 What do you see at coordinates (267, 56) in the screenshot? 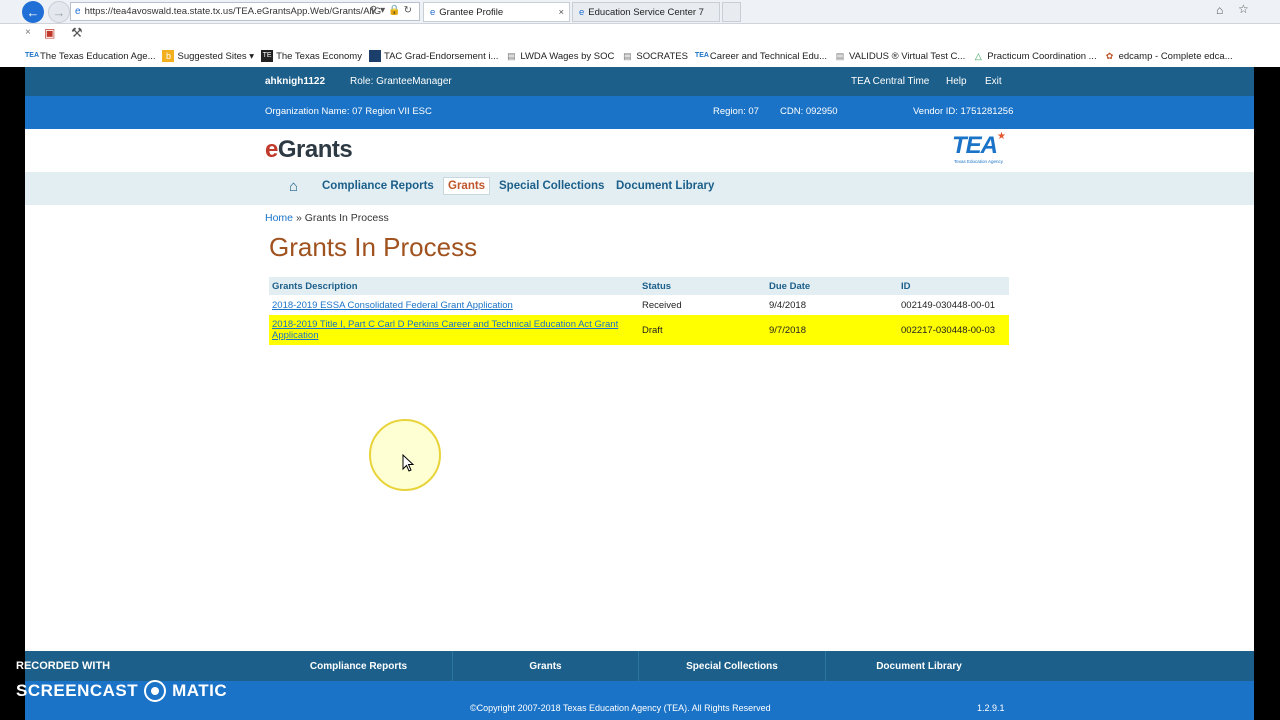
I see `te-icon: TE` at bounding box center [267, 56].